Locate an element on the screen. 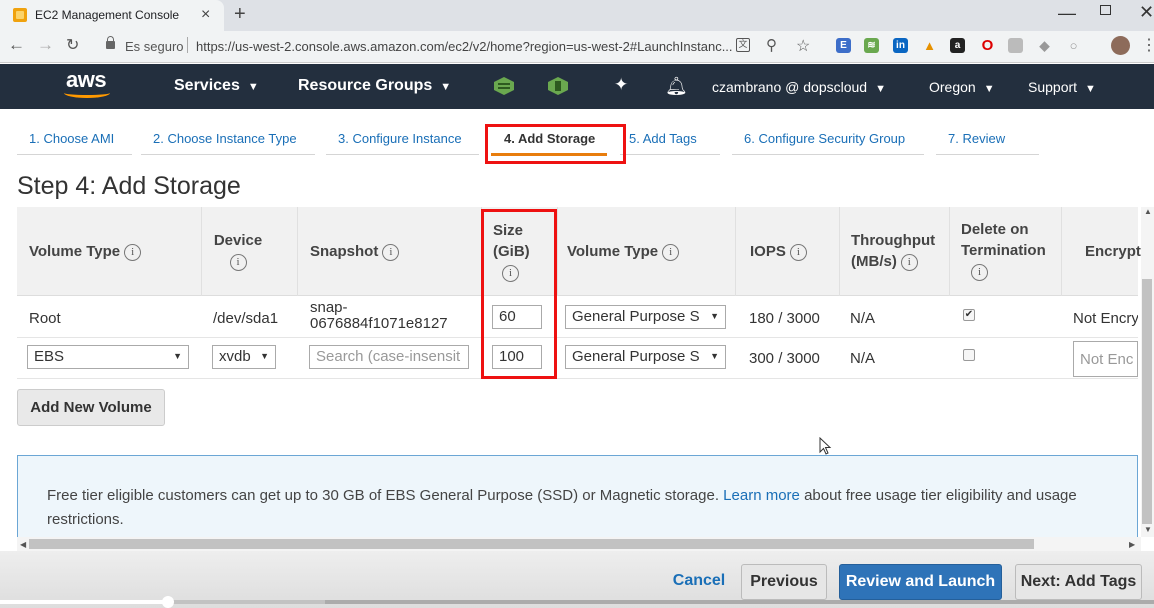 This screenshot has width=1154, height=608. reload-icon: ↻ is located at coordinates (72, 45).